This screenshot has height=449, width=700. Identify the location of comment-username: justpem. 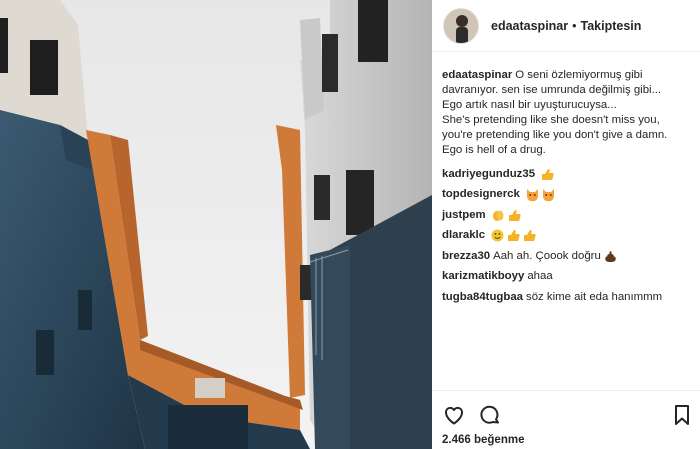
(464, 215).